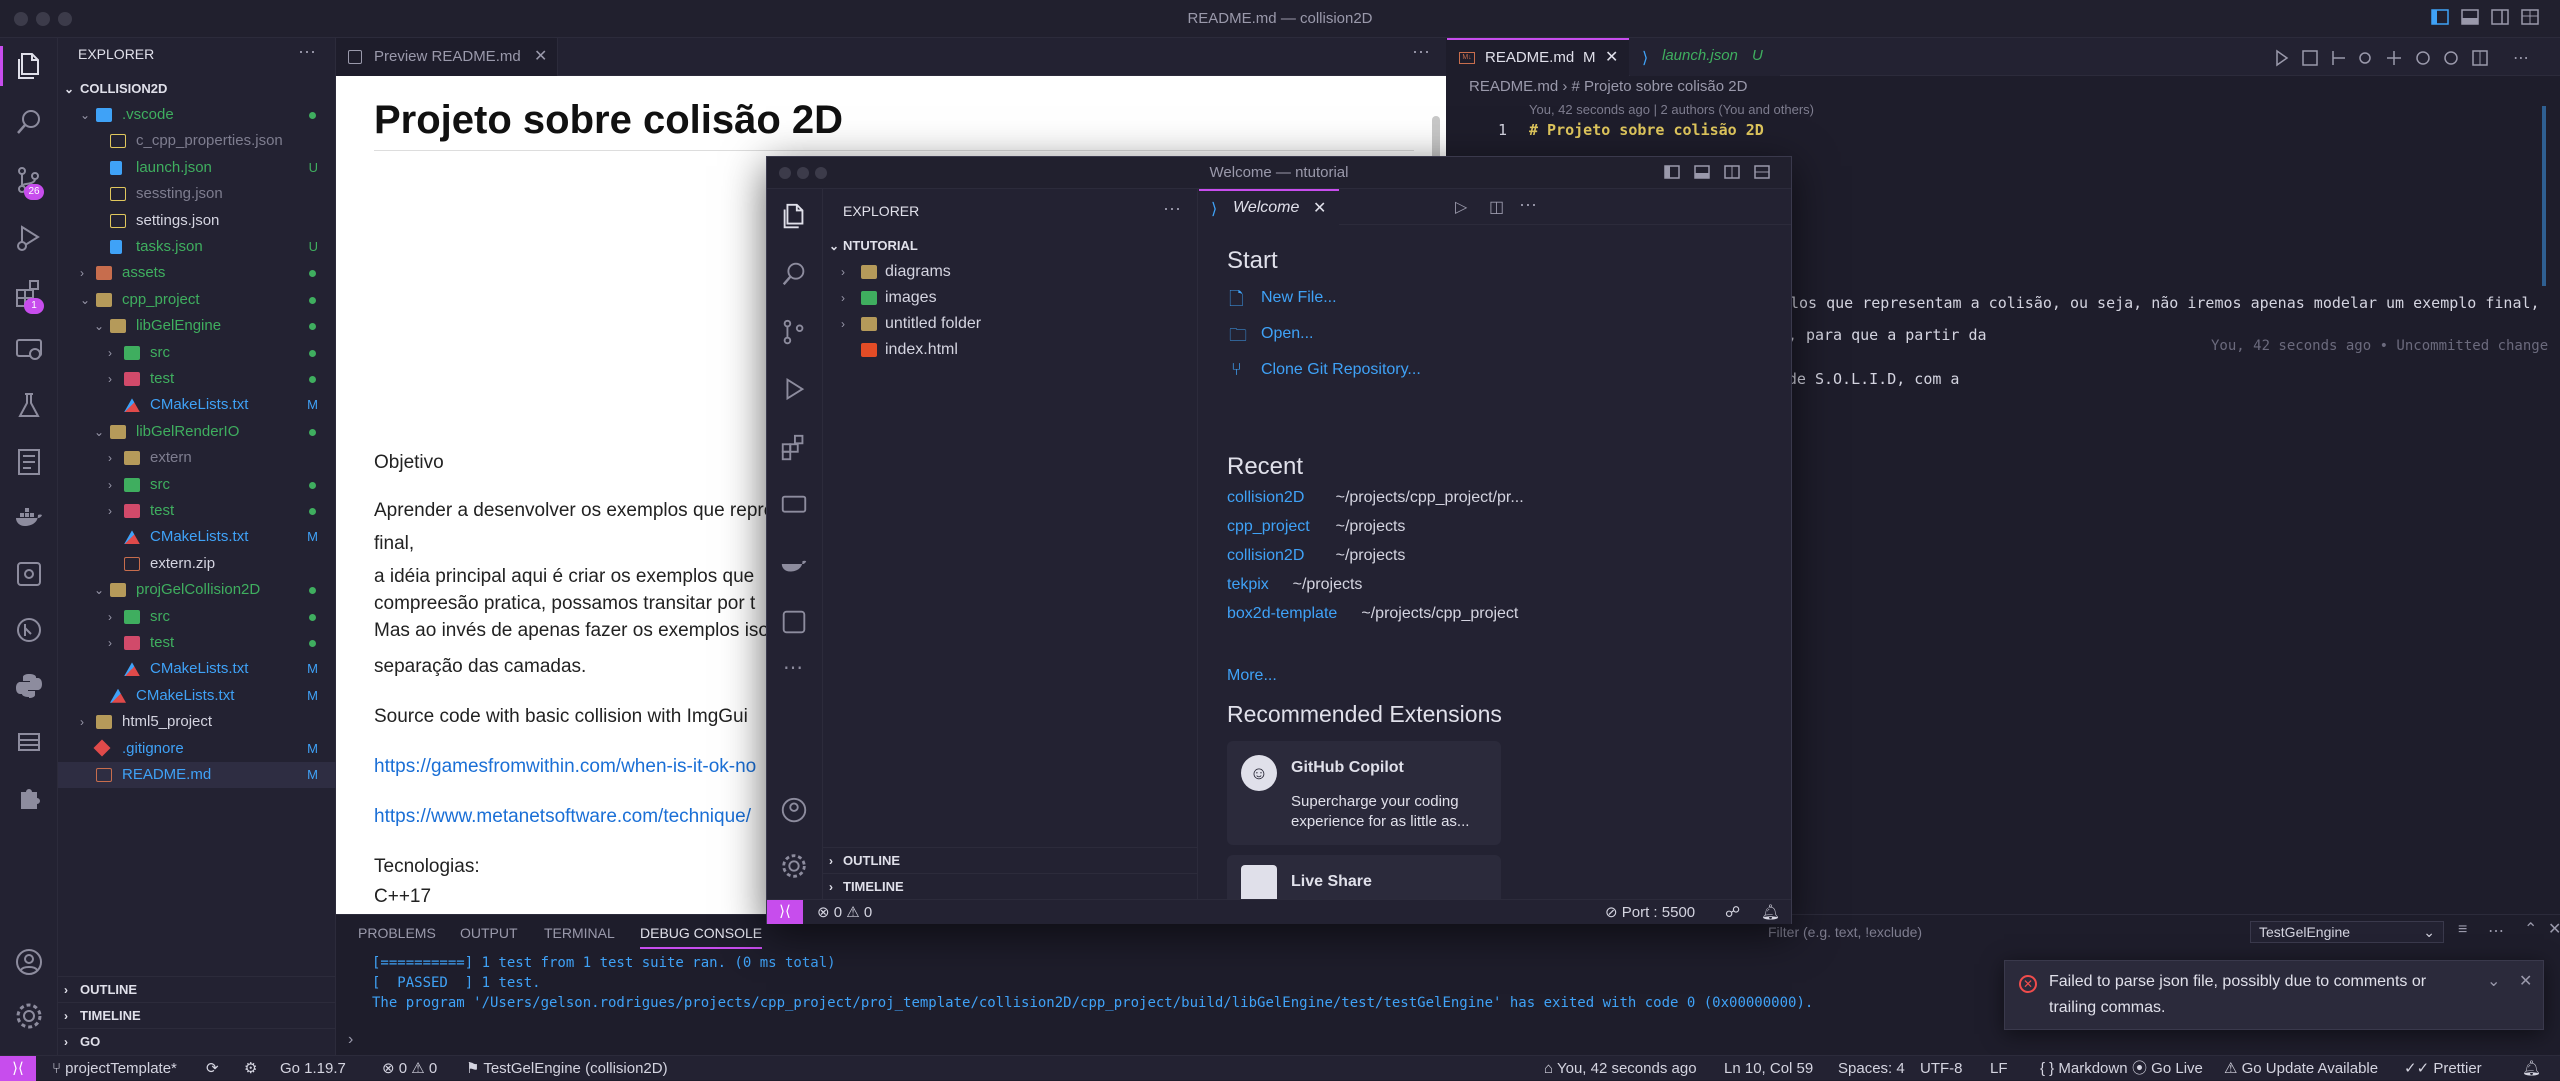 The width and height of the screenshot is (2560, 1081). I want to click on editor-scrollbar, so click(2544, 196).